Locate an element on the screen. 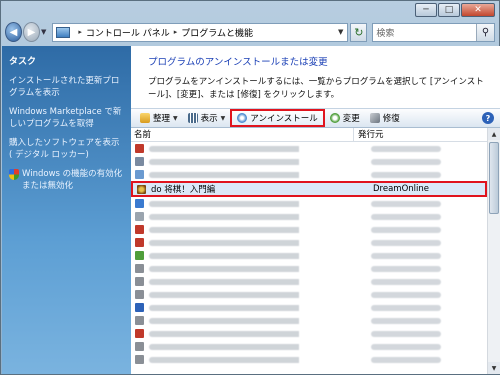 This screenshot has width=500, height=375. organize-button: 整理 ▼ is located at coordinates (159, 118).